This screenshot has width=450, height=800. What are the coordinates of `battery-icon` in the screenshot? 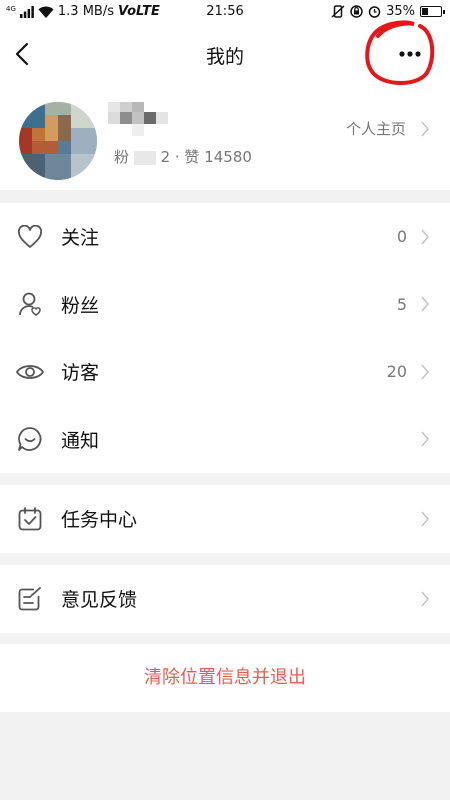 It's located at (432, 11).